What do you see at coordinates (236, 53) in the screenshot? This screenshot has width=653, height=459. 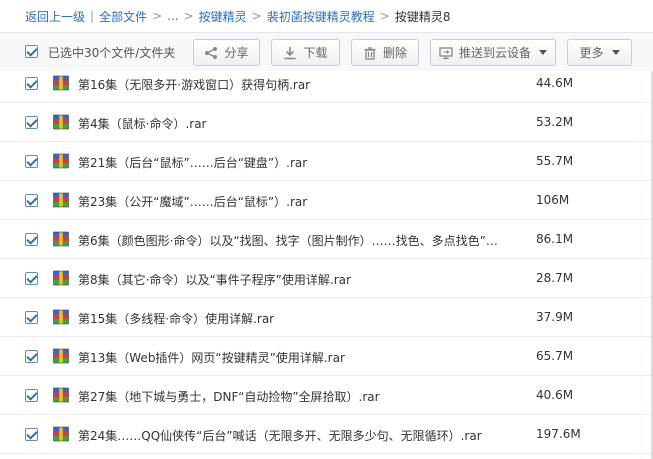 I see `share-label: 分享` at bounding box center [236, 53].